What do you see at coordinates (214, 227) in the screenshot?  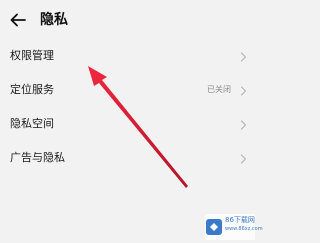 I see `site-logo-icon` at bounding box center [214, 227].